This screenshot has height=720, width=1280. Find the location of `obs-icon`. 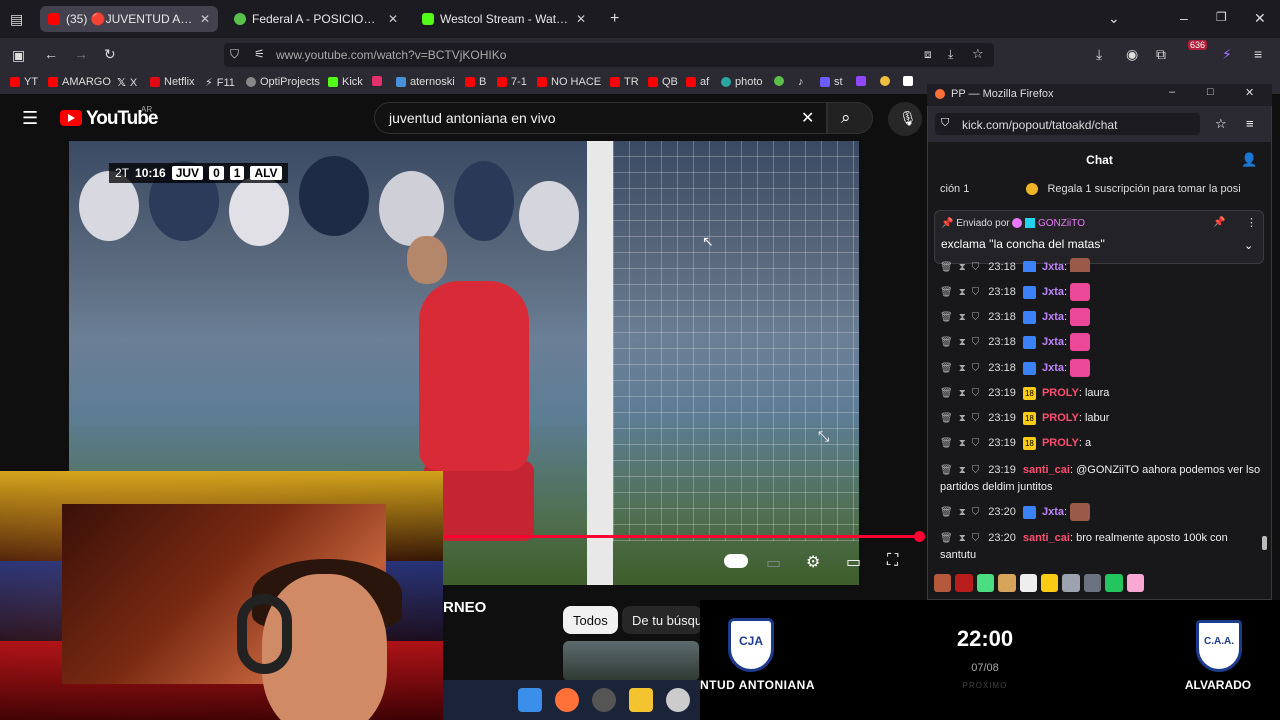

obs-icon is located at coordinates (678, 700).